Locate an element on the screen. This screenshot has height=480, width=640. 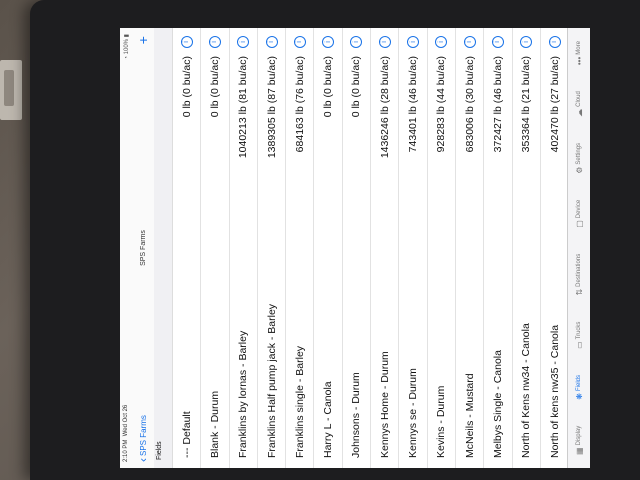
tab-cloud: ☁ Cloud is located at coordinates (579, 104).